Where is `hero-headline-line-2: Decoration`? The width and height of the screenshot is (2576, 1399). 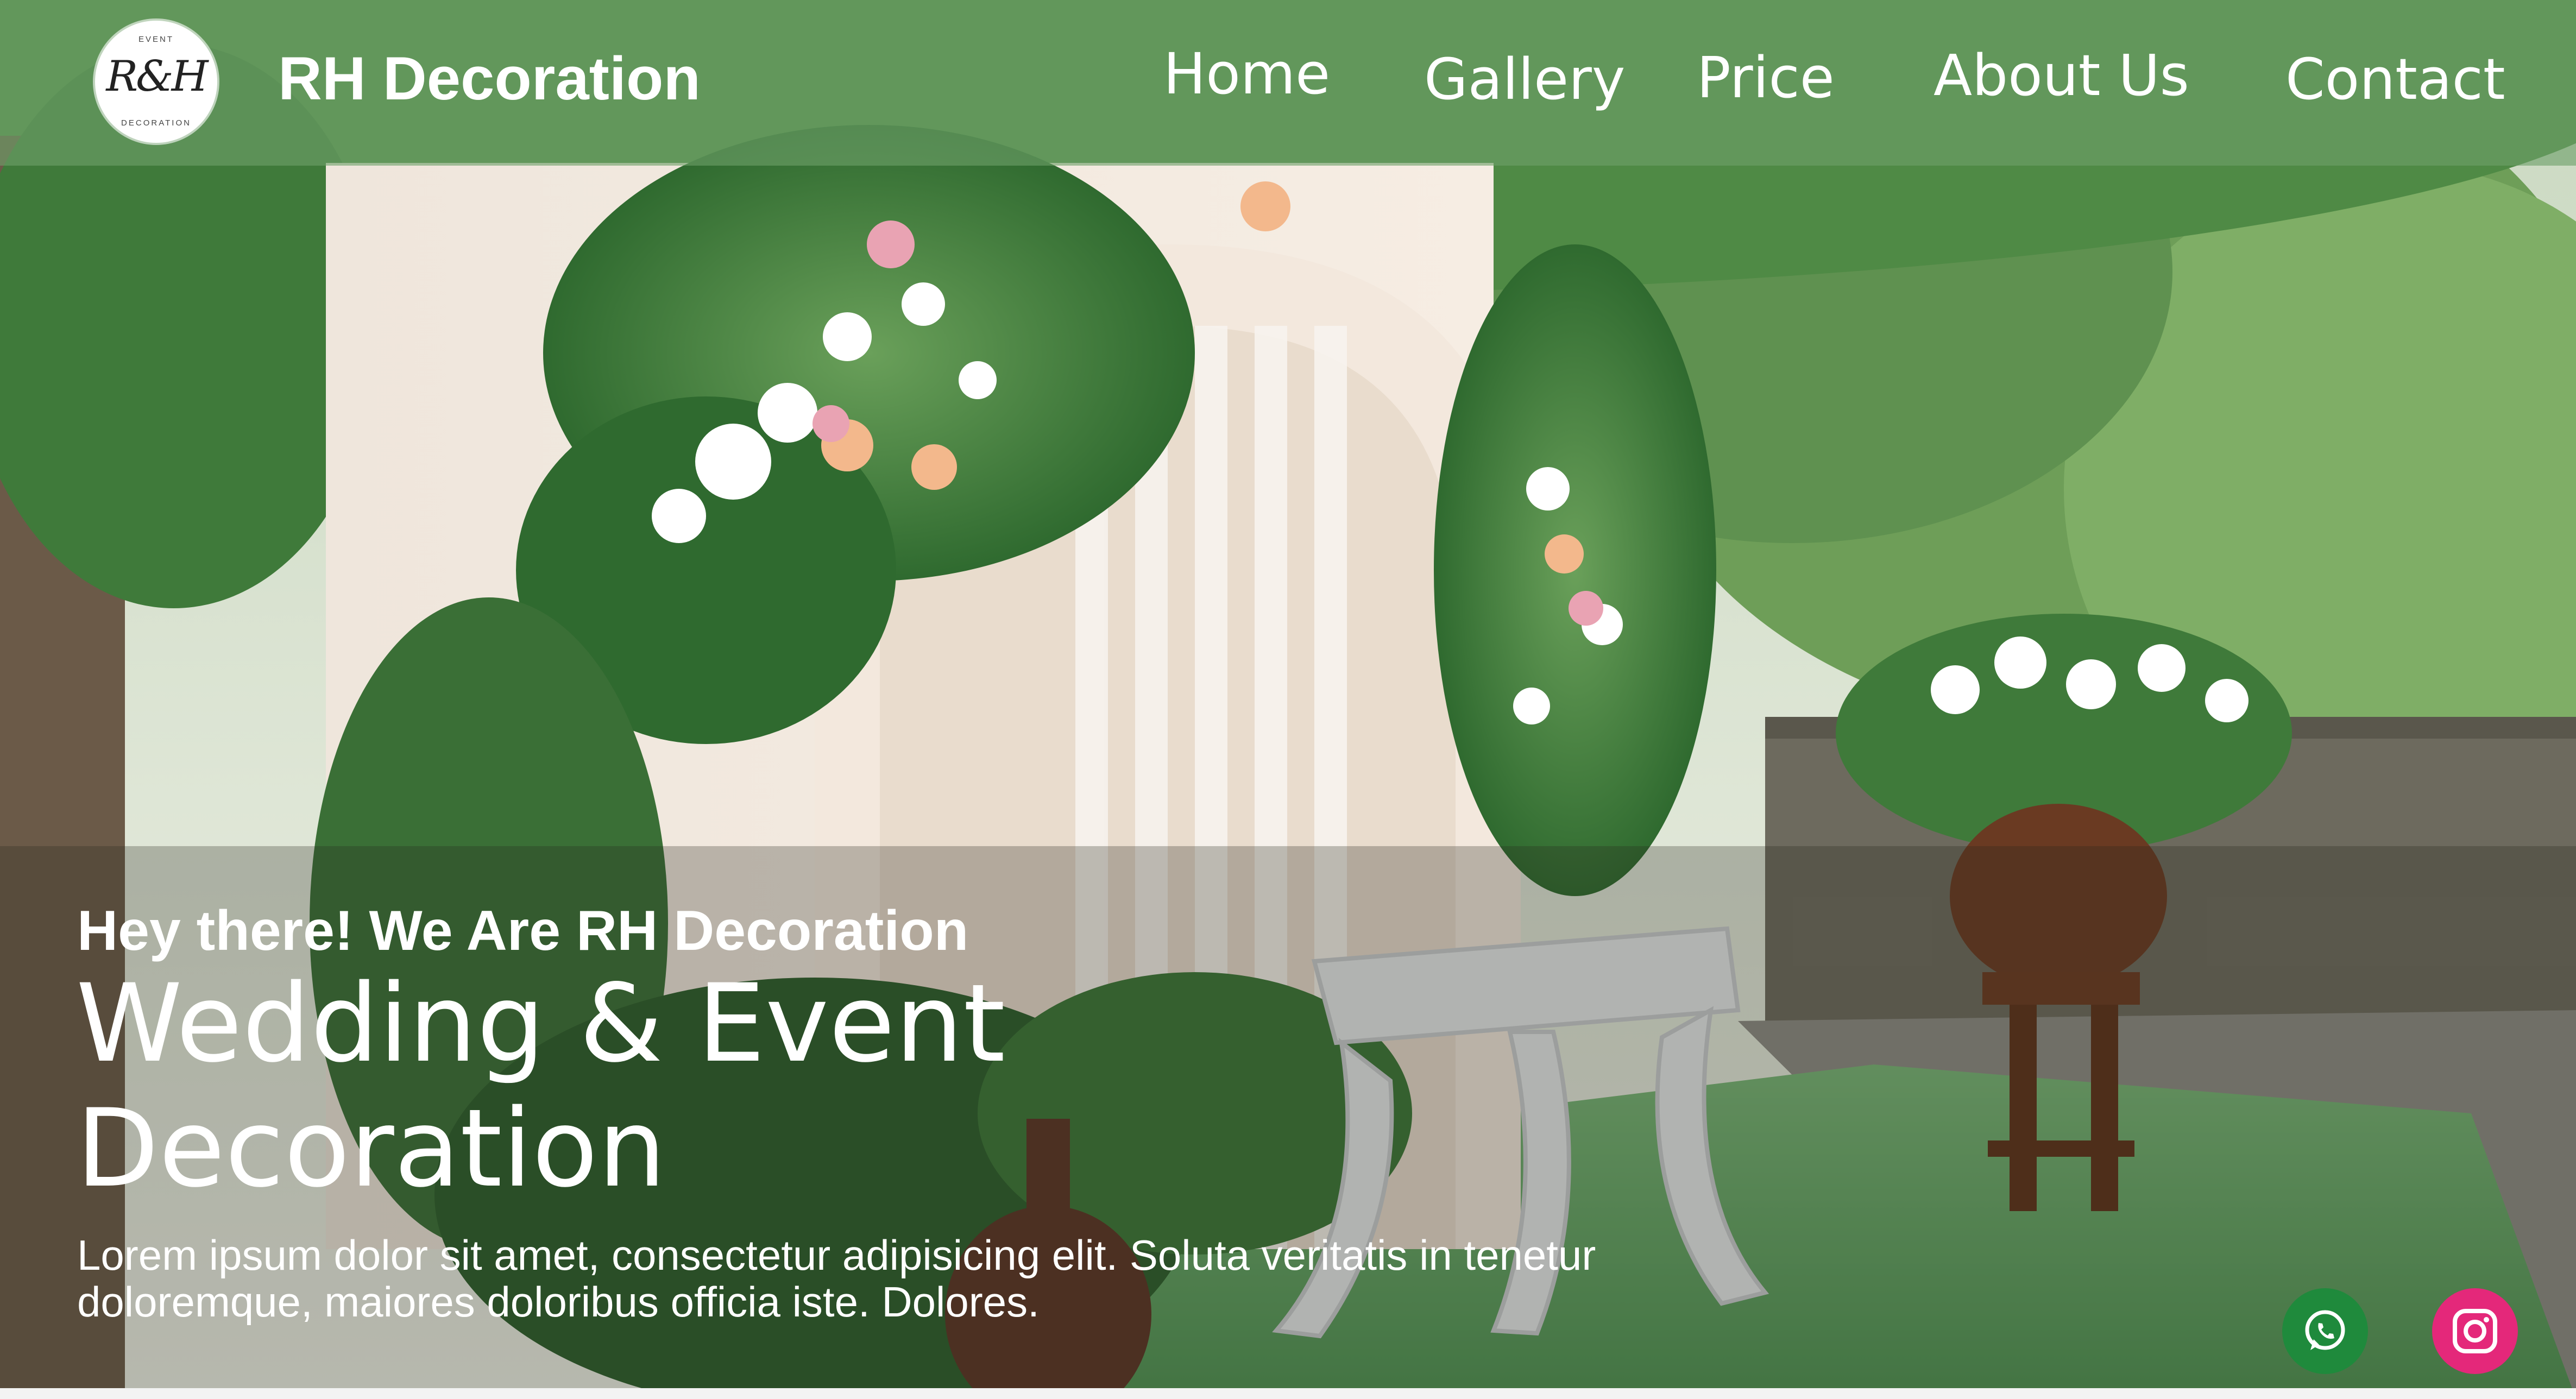
hero-headline-line-2: Decoration is located at coordinates (371, 1148).